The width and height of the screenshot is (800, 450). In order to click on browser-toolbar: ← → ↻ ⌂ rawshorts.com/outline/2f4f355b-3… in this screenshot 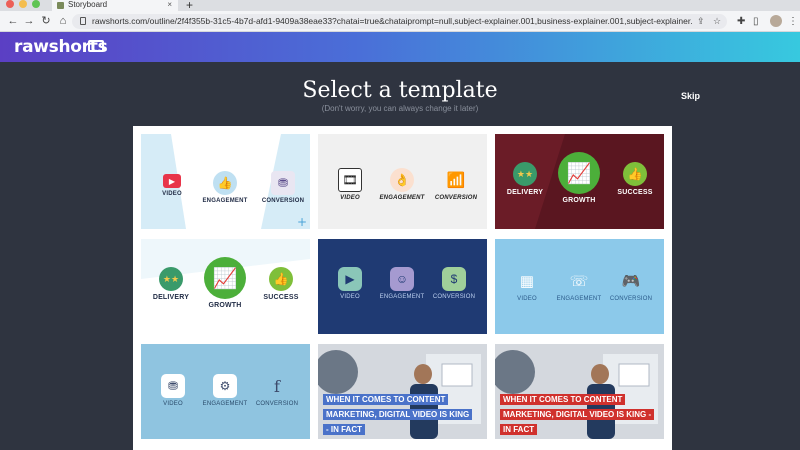, I will do `click(400, 21)`.